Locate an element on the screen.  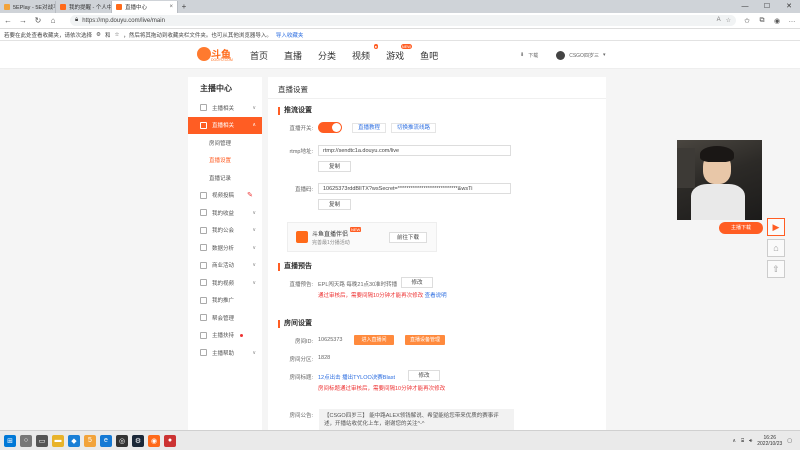
chevron-down-icon: ∨ is located at coordinates (254, 247).